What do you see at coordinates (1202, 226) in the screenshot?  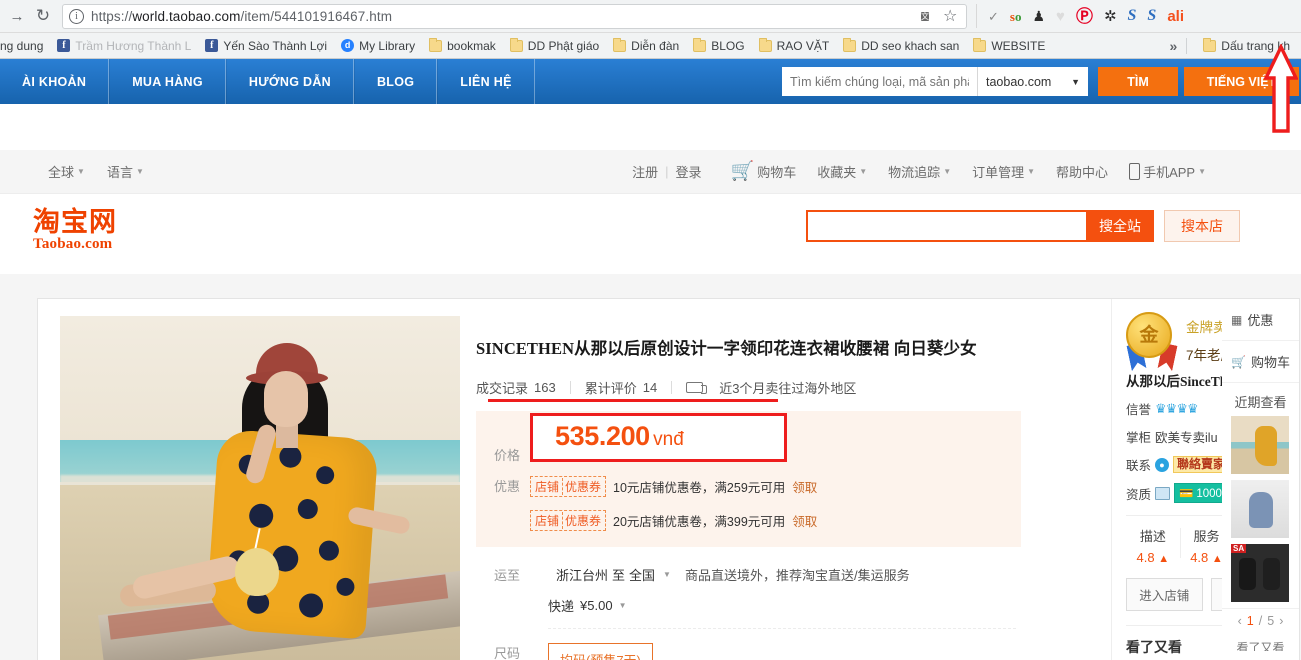 I see `search-shop-button: 搜本店` at bounding box center [1202, 226].